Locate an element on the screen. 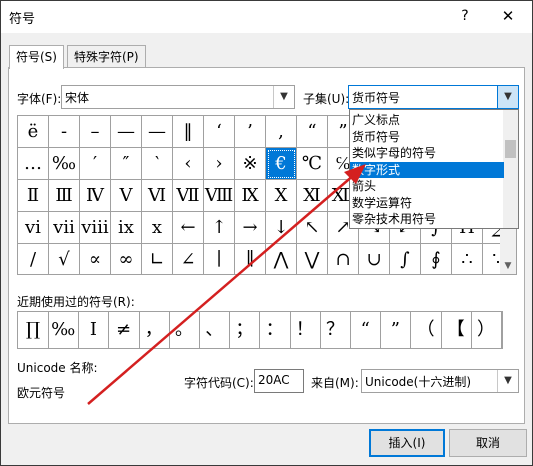  char-code-input: 20AC is located at coordinates (279, 381).